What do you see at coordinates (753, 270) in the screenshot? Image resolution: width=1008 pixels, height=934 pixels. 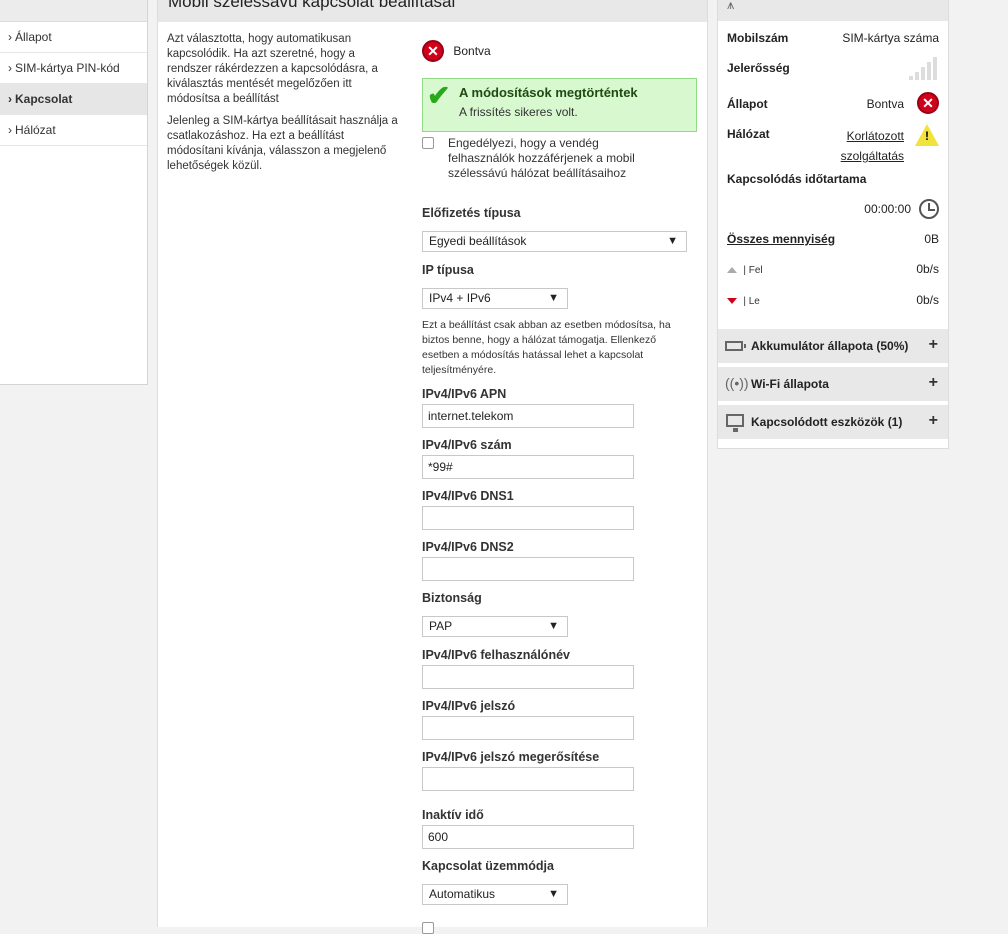 I see `upload-label: | Fel` at bounding box center [753, 270].